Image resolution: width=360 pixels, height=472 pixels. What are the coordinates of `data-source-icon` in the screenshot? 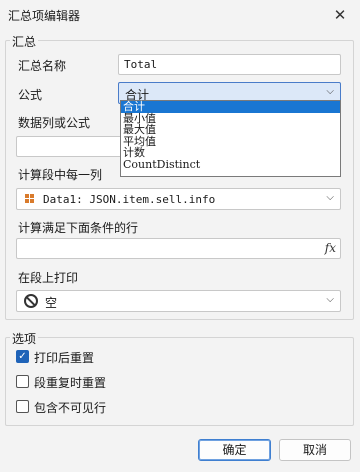 It's located at (30, 199).